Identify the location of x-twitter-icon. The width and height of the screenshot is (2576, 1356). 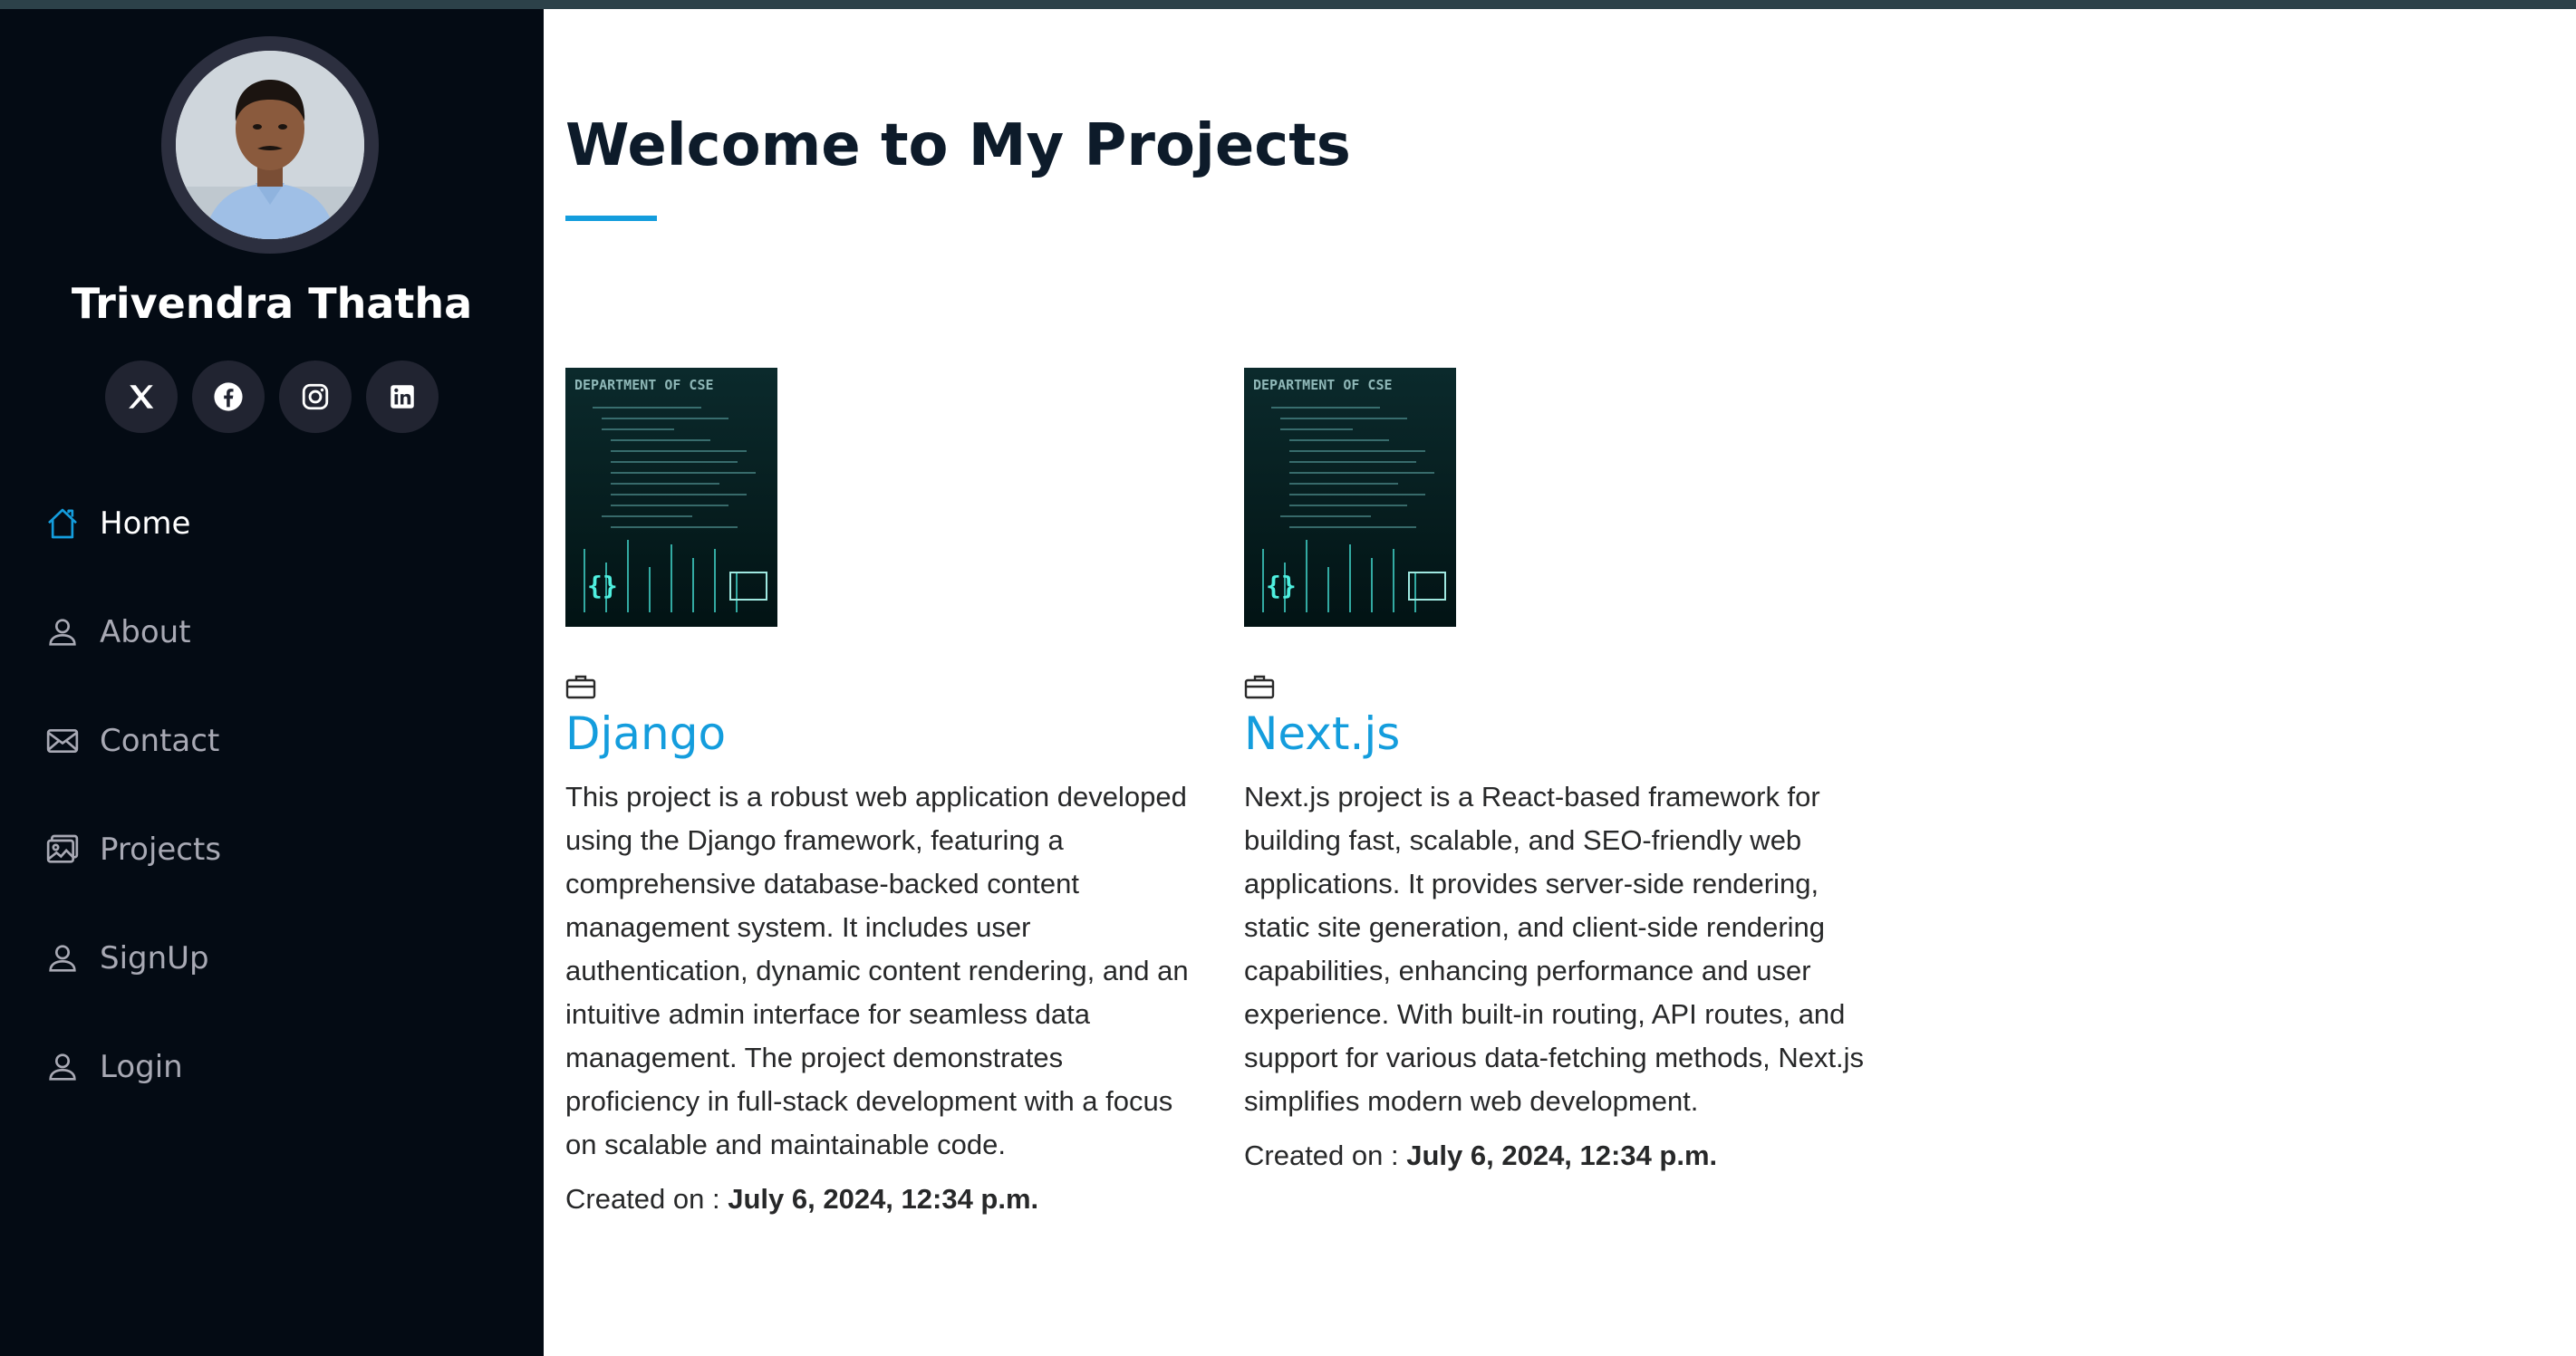
(141, 397).